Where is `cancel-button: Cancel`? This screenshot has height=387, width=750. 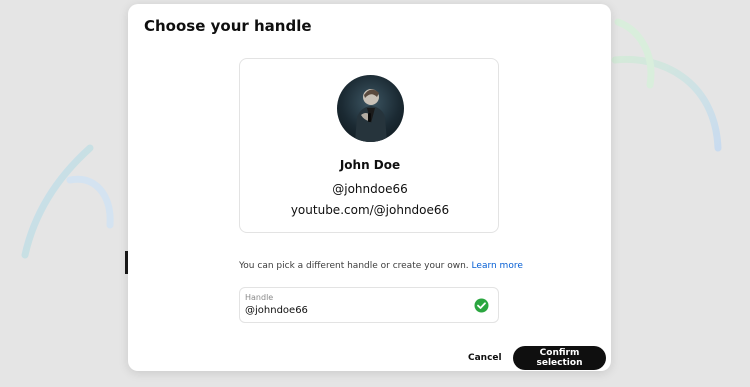
cancel-button: Cancel is located at coordinates (485, 358).